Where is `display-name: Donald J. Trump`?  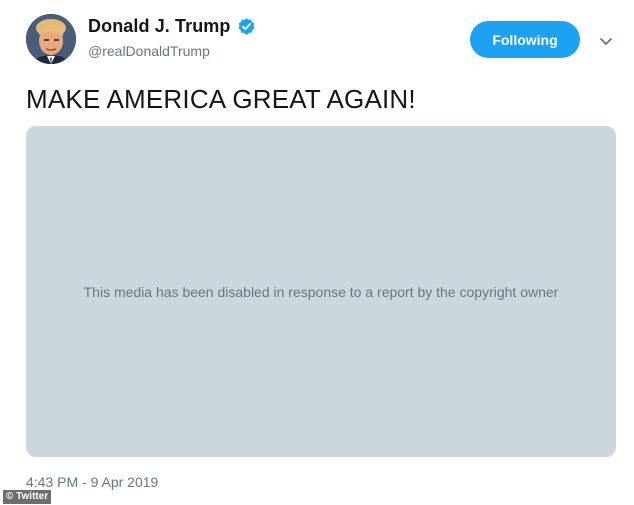
display-name: Donald J. Trump is located at coordinates (159, 26).